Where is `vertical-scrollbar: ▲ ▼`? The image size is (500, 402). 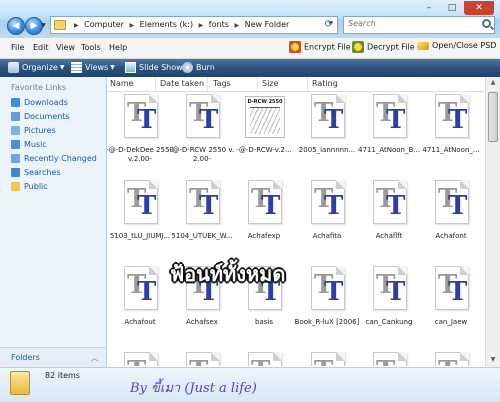
vertical-scrollbar: ▲ ▼ is located at coordinates (492, 222).